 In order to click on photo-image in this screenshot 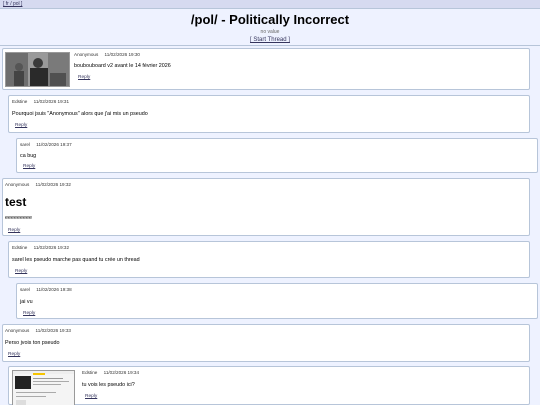, I will do `click(37, 69)`.